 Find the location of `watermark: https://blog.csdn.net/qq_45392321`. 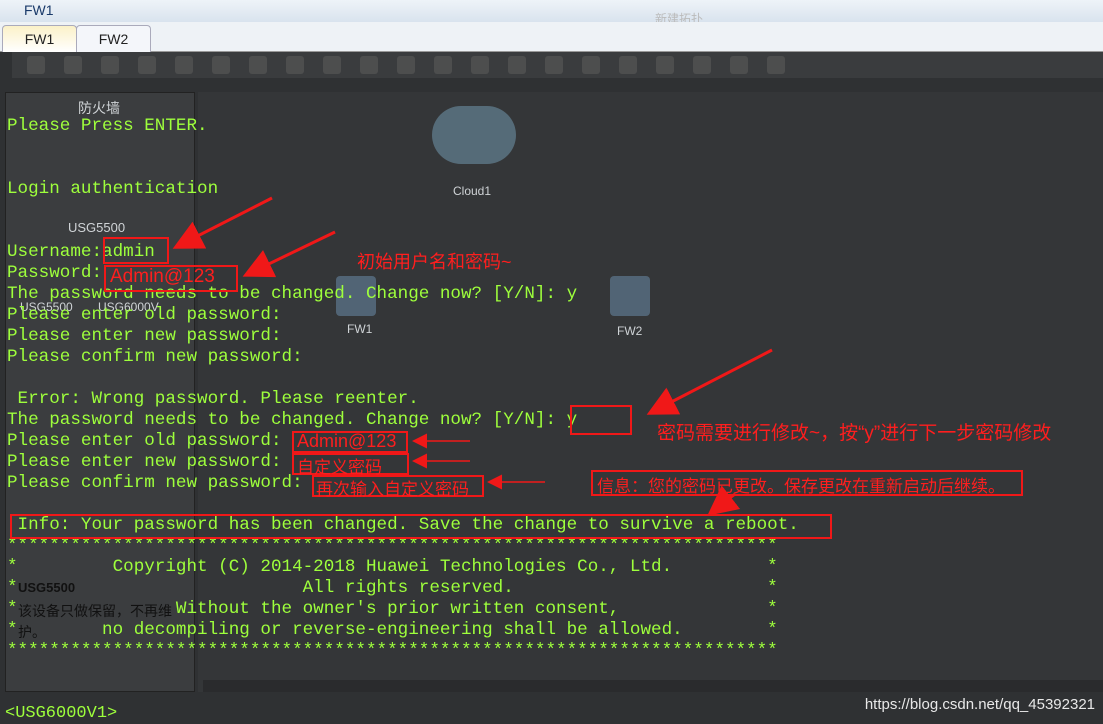

watermark: https://blog.csdn.net/qq_45392321 is located at coordinates (979, 704).